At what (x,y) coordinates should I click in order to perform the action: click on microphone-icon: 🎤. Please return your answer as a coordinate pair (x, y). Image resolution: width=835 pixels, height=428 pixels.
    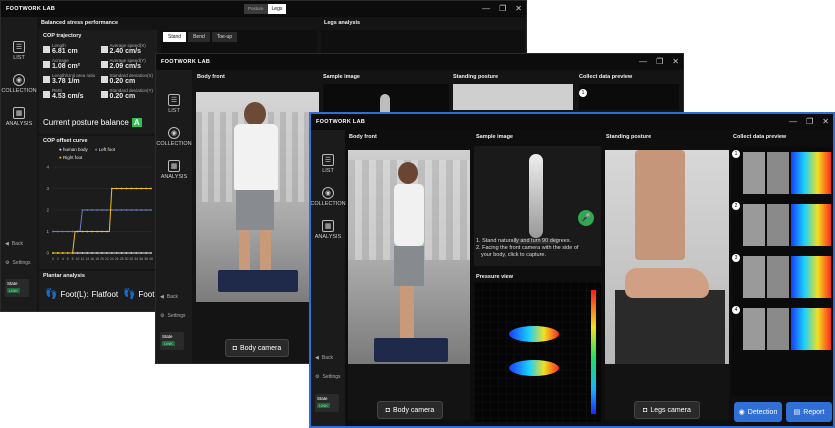
    Looking at the image, I should click on (586, 218).